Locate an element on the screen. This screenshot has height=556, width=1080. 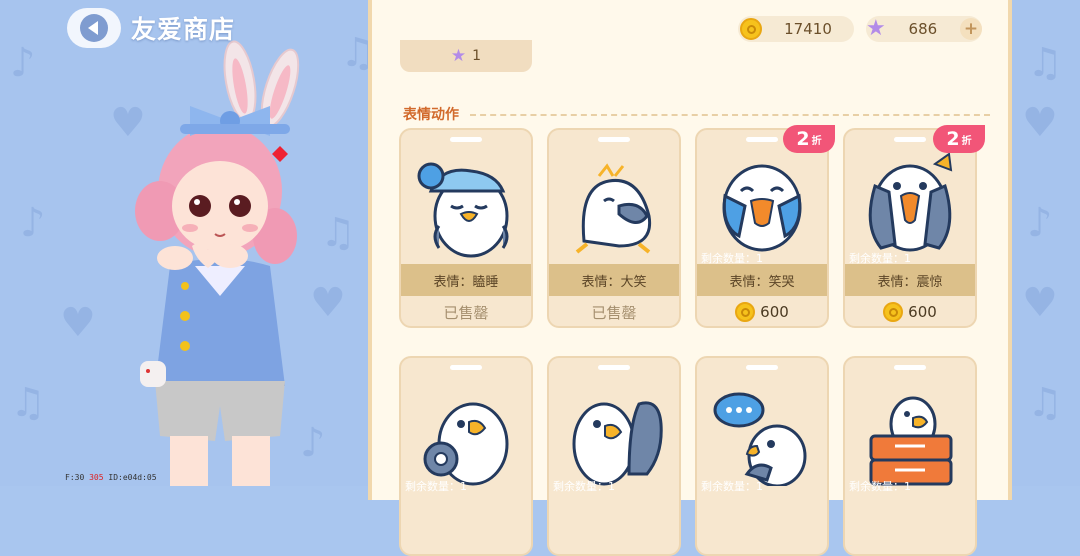
section-title: 表情动作 is located at coordinates (431, 115).